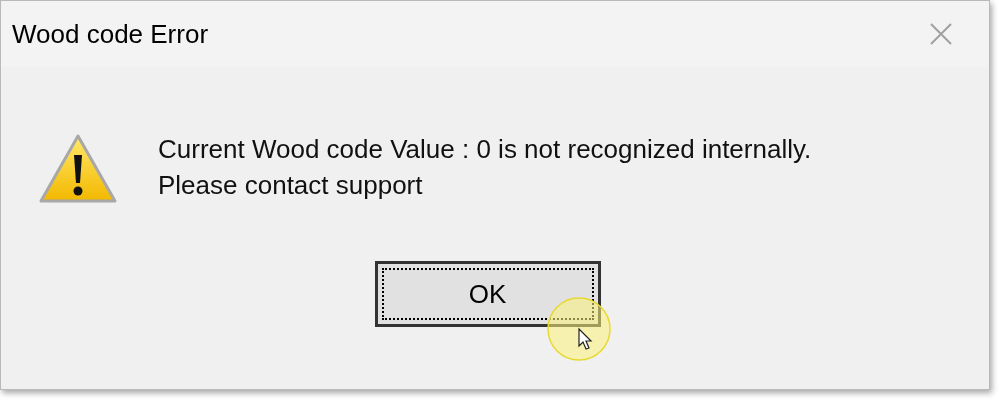 The height and width of the screenshot is (406, 1005). I want to click on error-message: Current Wood code Value : 0 is not recognized internally. Please contact support, so click(485, 167).